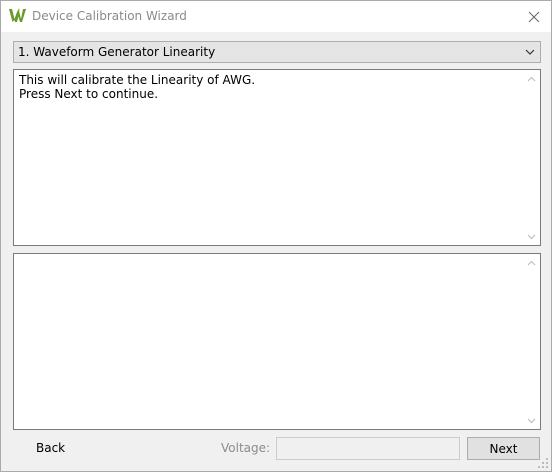 Image resolution: width=552 pixels, height=472 pixels. Describe the element at coordinates (117, 52) in the screenshot. I see `step-selector-value: 1. Waveform Generator Linearity` at that location.